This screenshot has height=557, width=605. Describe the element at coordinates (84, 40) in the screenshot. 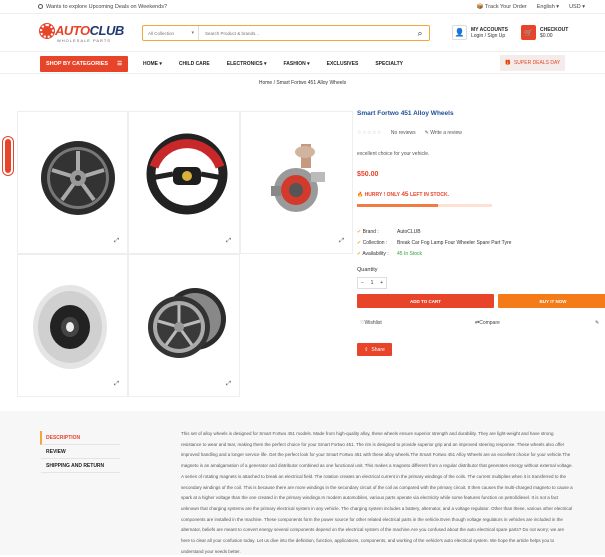

I see `logo-tagline: WHOLESALE PARTS` at that location.